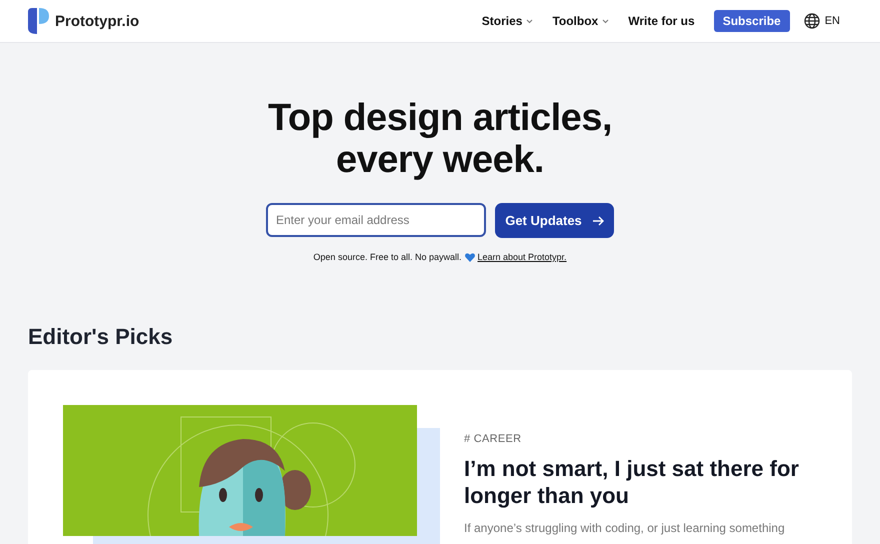  I want to click on section-heading: Editor's Picks, so click(101, 337).